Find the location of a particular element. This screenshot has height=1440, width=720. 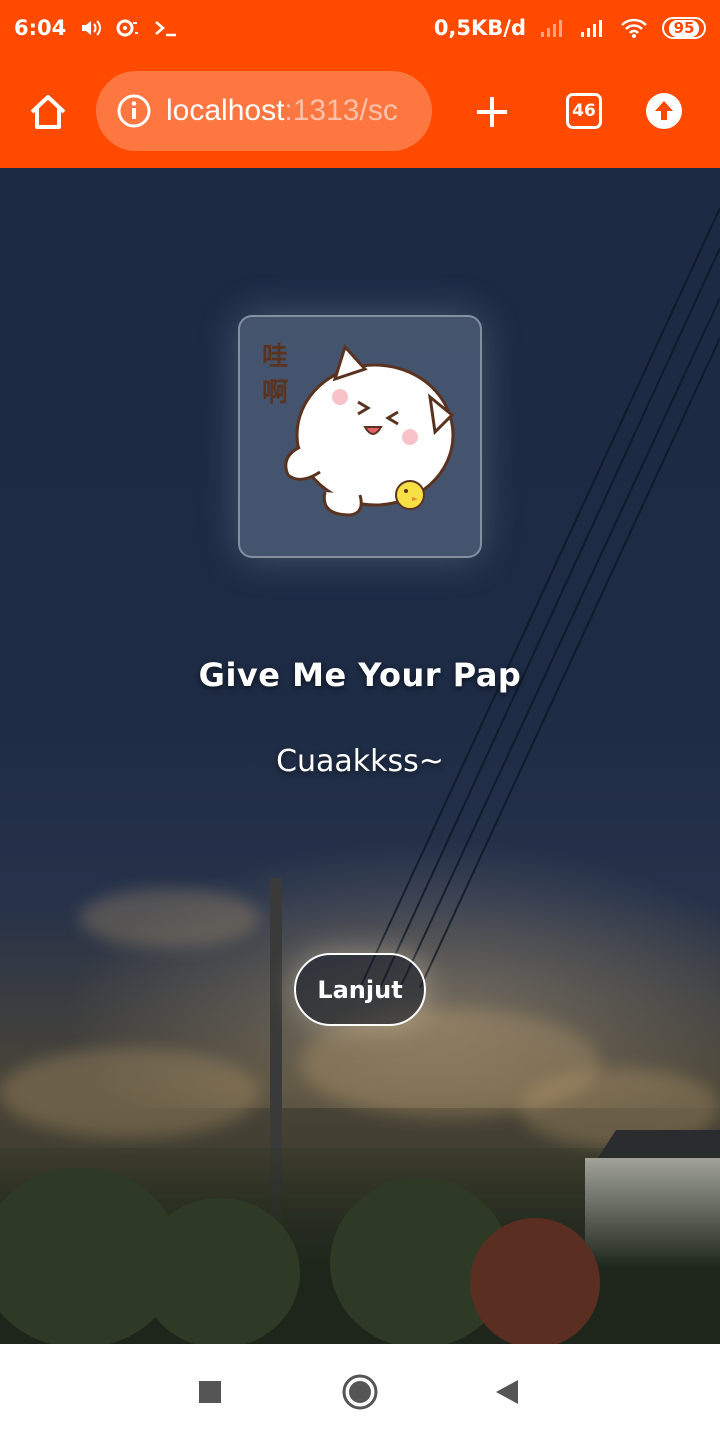

page-title: Give Me Your Pap is located at coordinates (360, 675).